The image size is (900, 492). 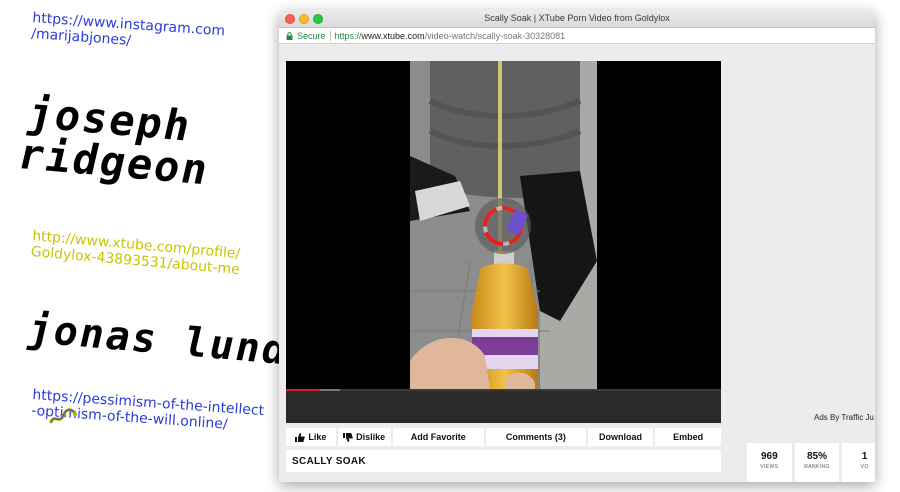 I want to click on artist-name-joseph-ridgeon: joseph ridgeon, so click(x=118, y=141).